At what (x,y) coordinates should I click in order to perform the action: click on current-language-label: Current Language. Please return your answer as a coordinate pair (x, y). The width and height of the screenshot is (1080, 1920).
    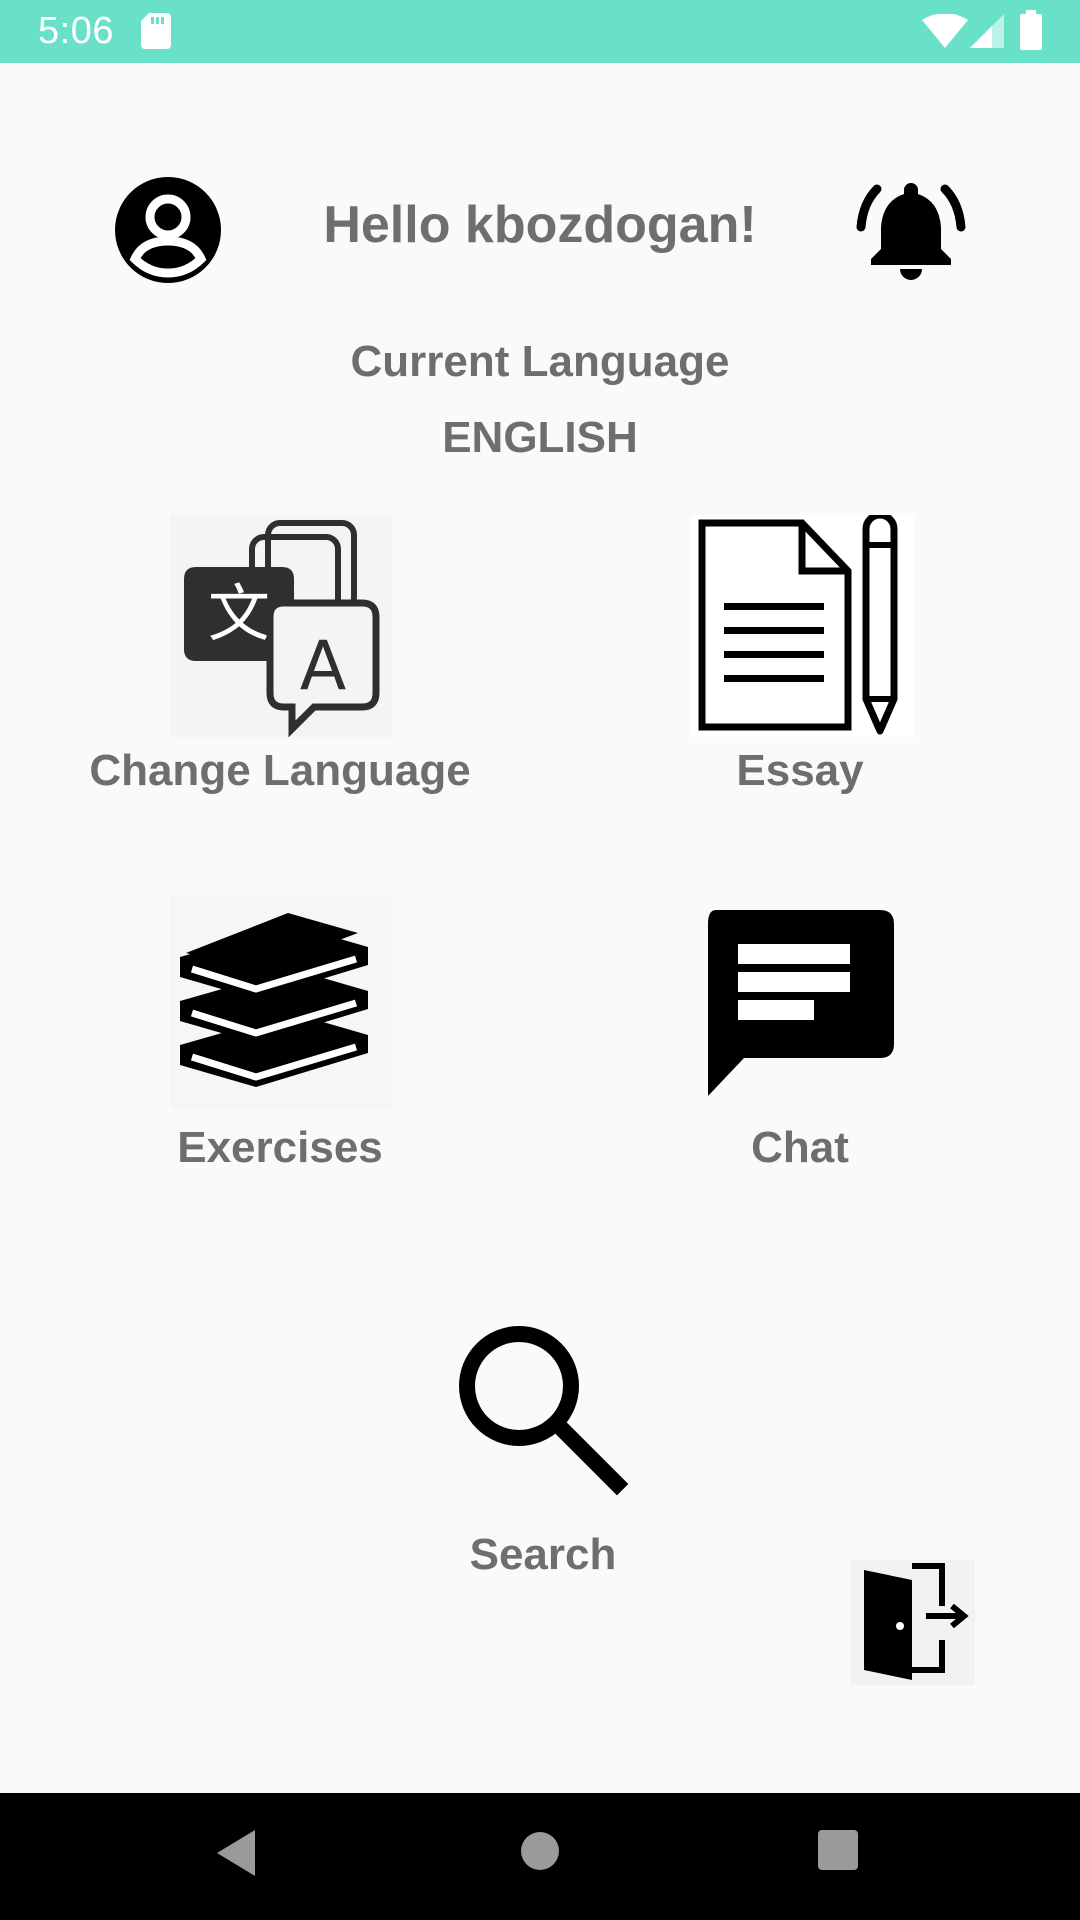
    Looking at the image, I should click on (540, 361).